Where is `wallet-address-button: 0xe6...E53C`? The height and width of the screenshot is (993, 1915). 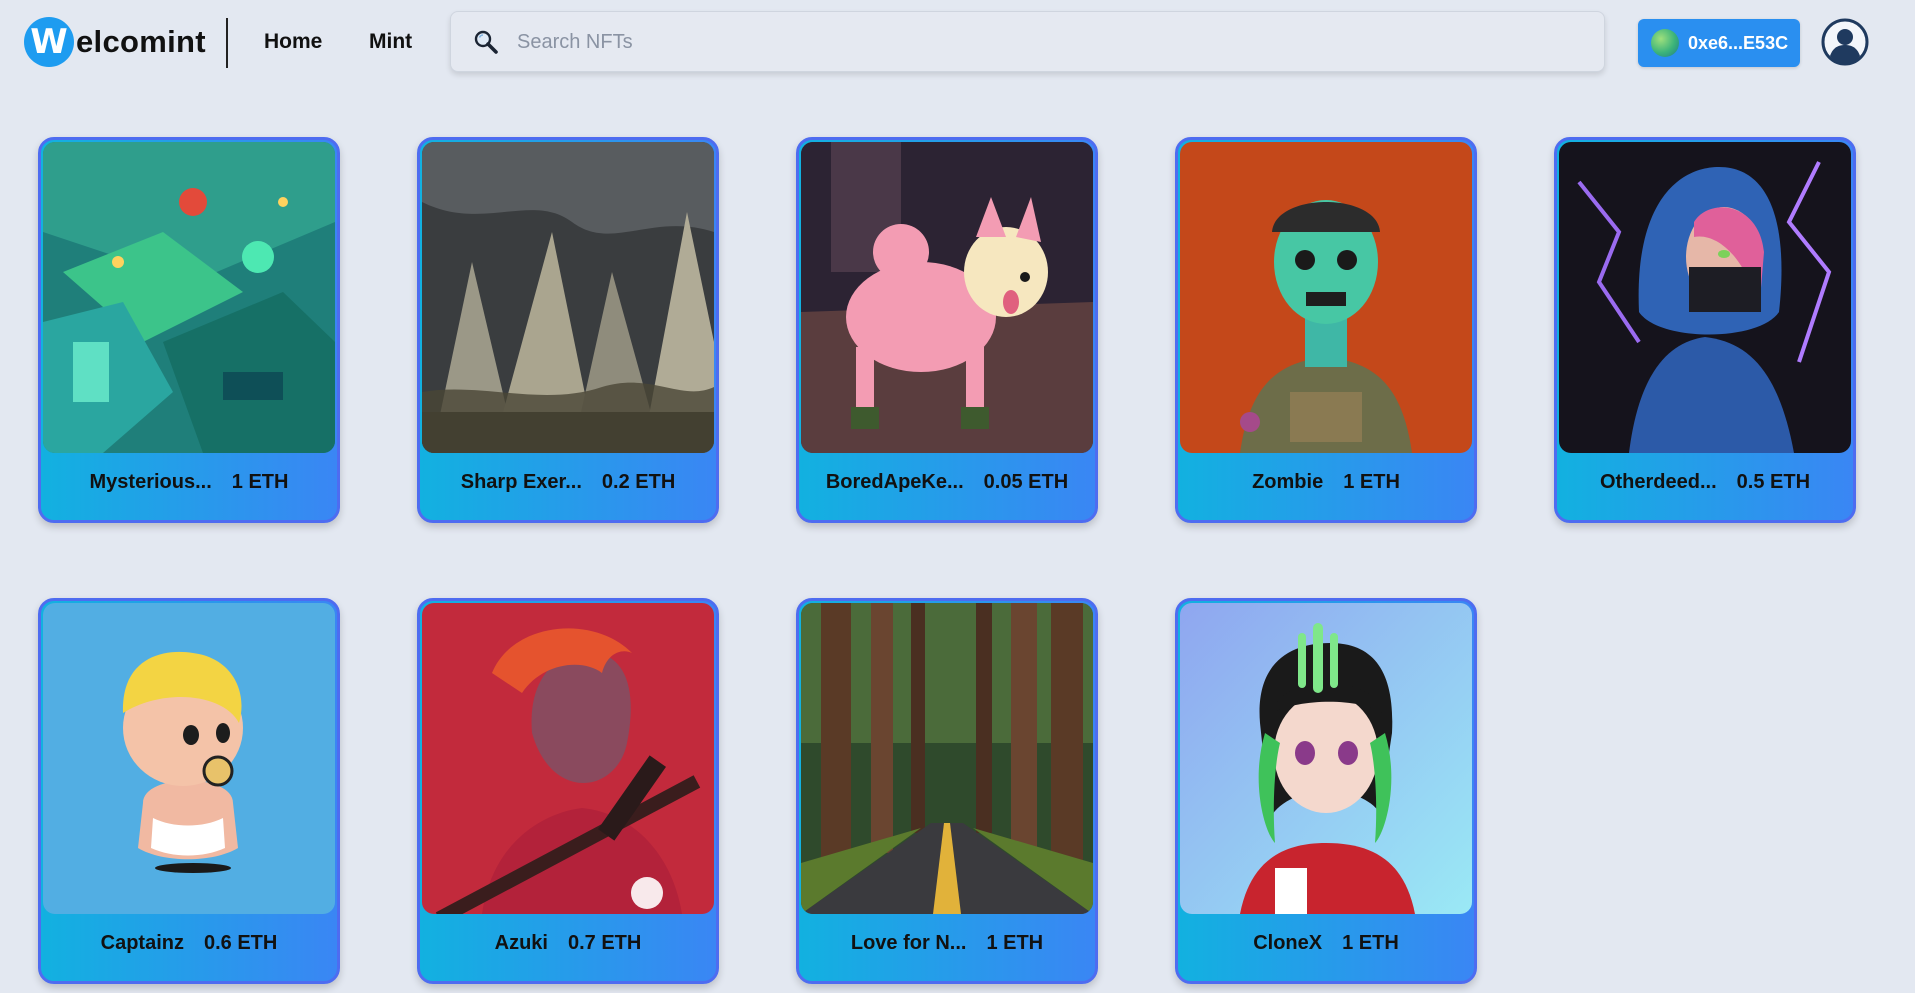
wallet-address-button: 0xe6...E53C is located at coordinates (1719, 43).